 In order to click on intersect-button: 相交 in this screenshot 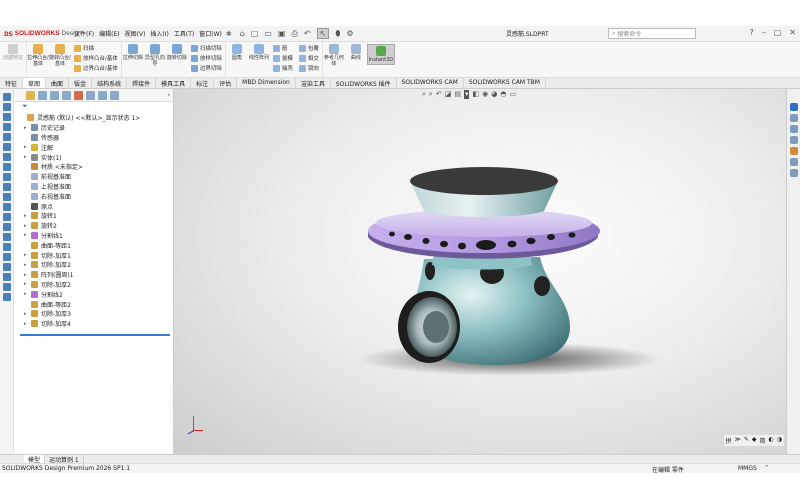, I will do `click(308, 58)`.